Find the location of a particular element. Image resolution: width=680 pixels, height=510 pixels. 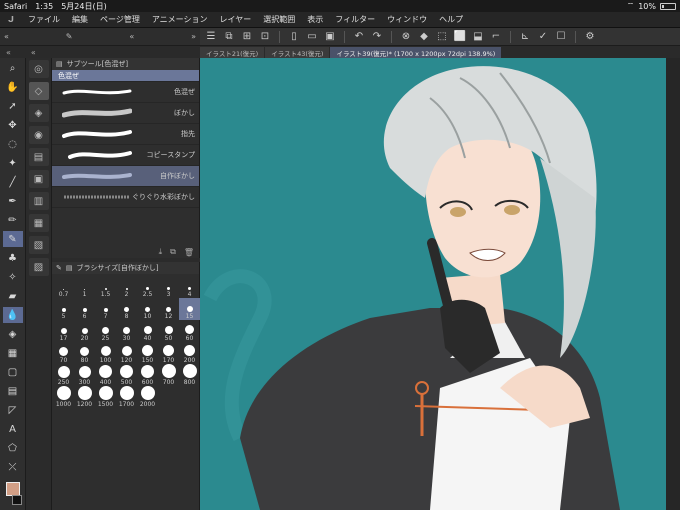

operation-icon: ➚ is located at coordinates (13, 106).